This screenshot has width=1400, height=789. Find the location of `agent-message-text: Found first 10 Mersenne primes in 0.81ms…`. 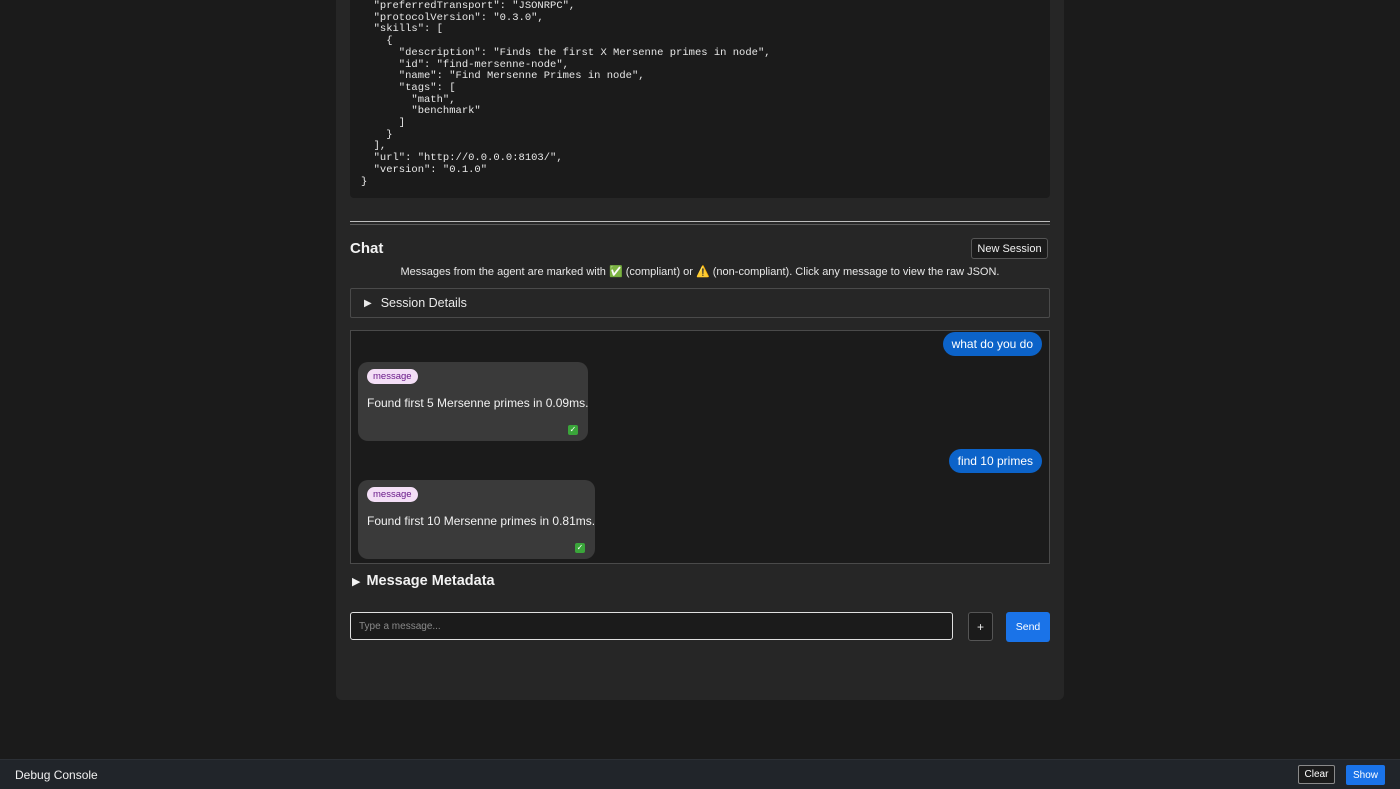

agent-message-text: Found first 10 Mersenne primes in 0.81ms… is located at coordinates (481, 521).